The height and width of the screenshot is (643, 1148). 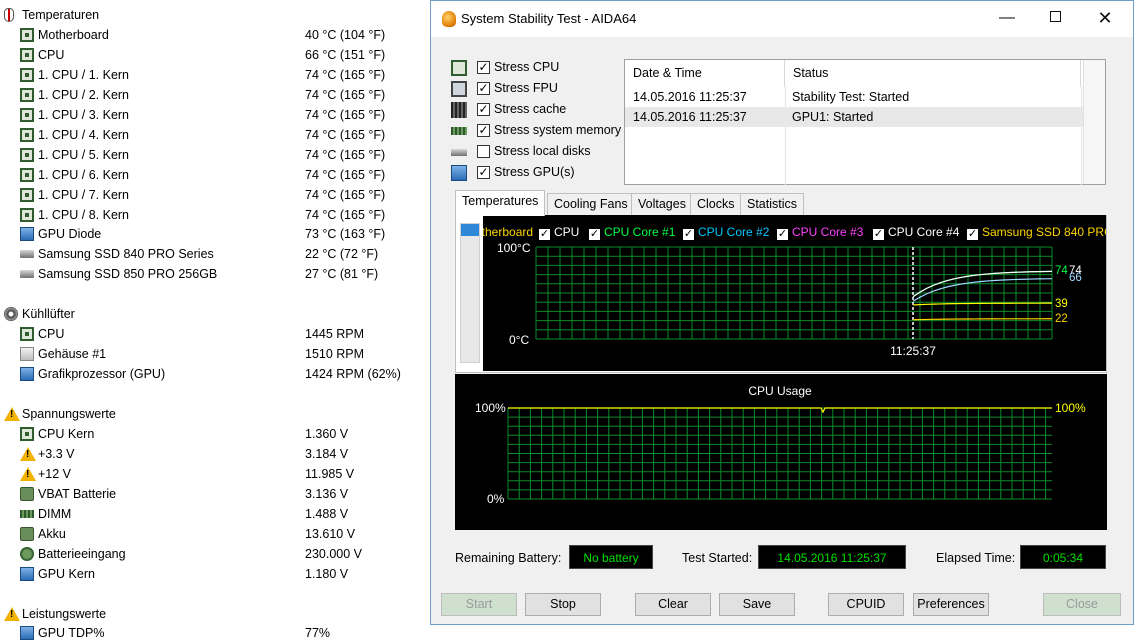 I want to click on sensor-label: CPU, so click(x=51, y=334).